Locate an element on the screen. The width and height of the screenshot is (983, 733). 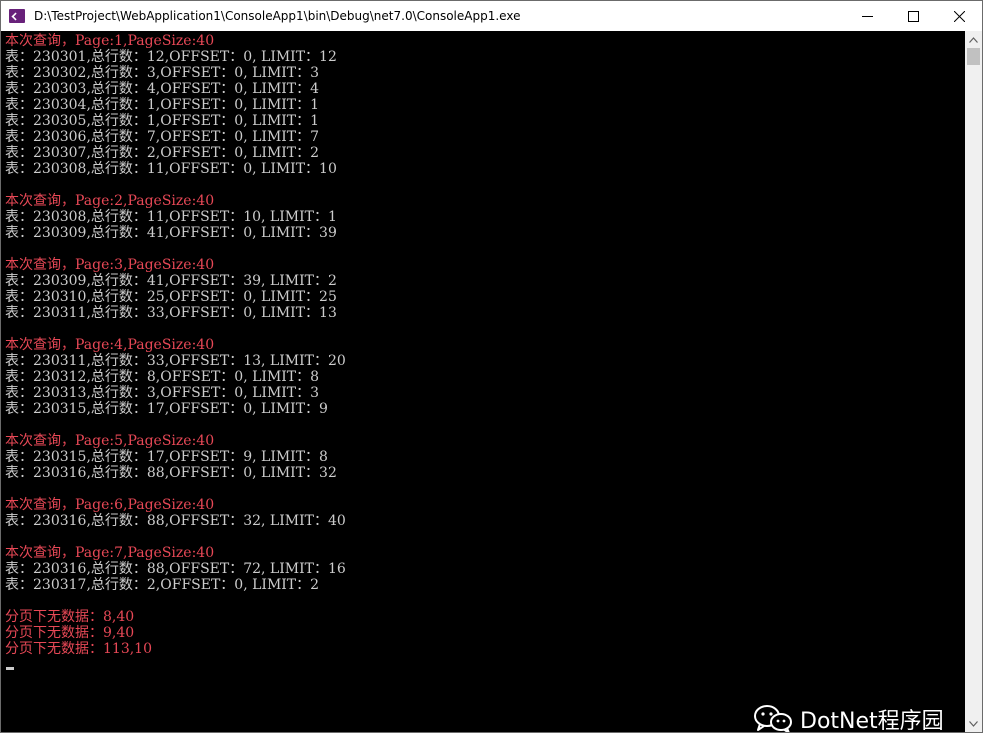
console-line: 分页下无数据：9,40 is located at coordinates (70, 633).